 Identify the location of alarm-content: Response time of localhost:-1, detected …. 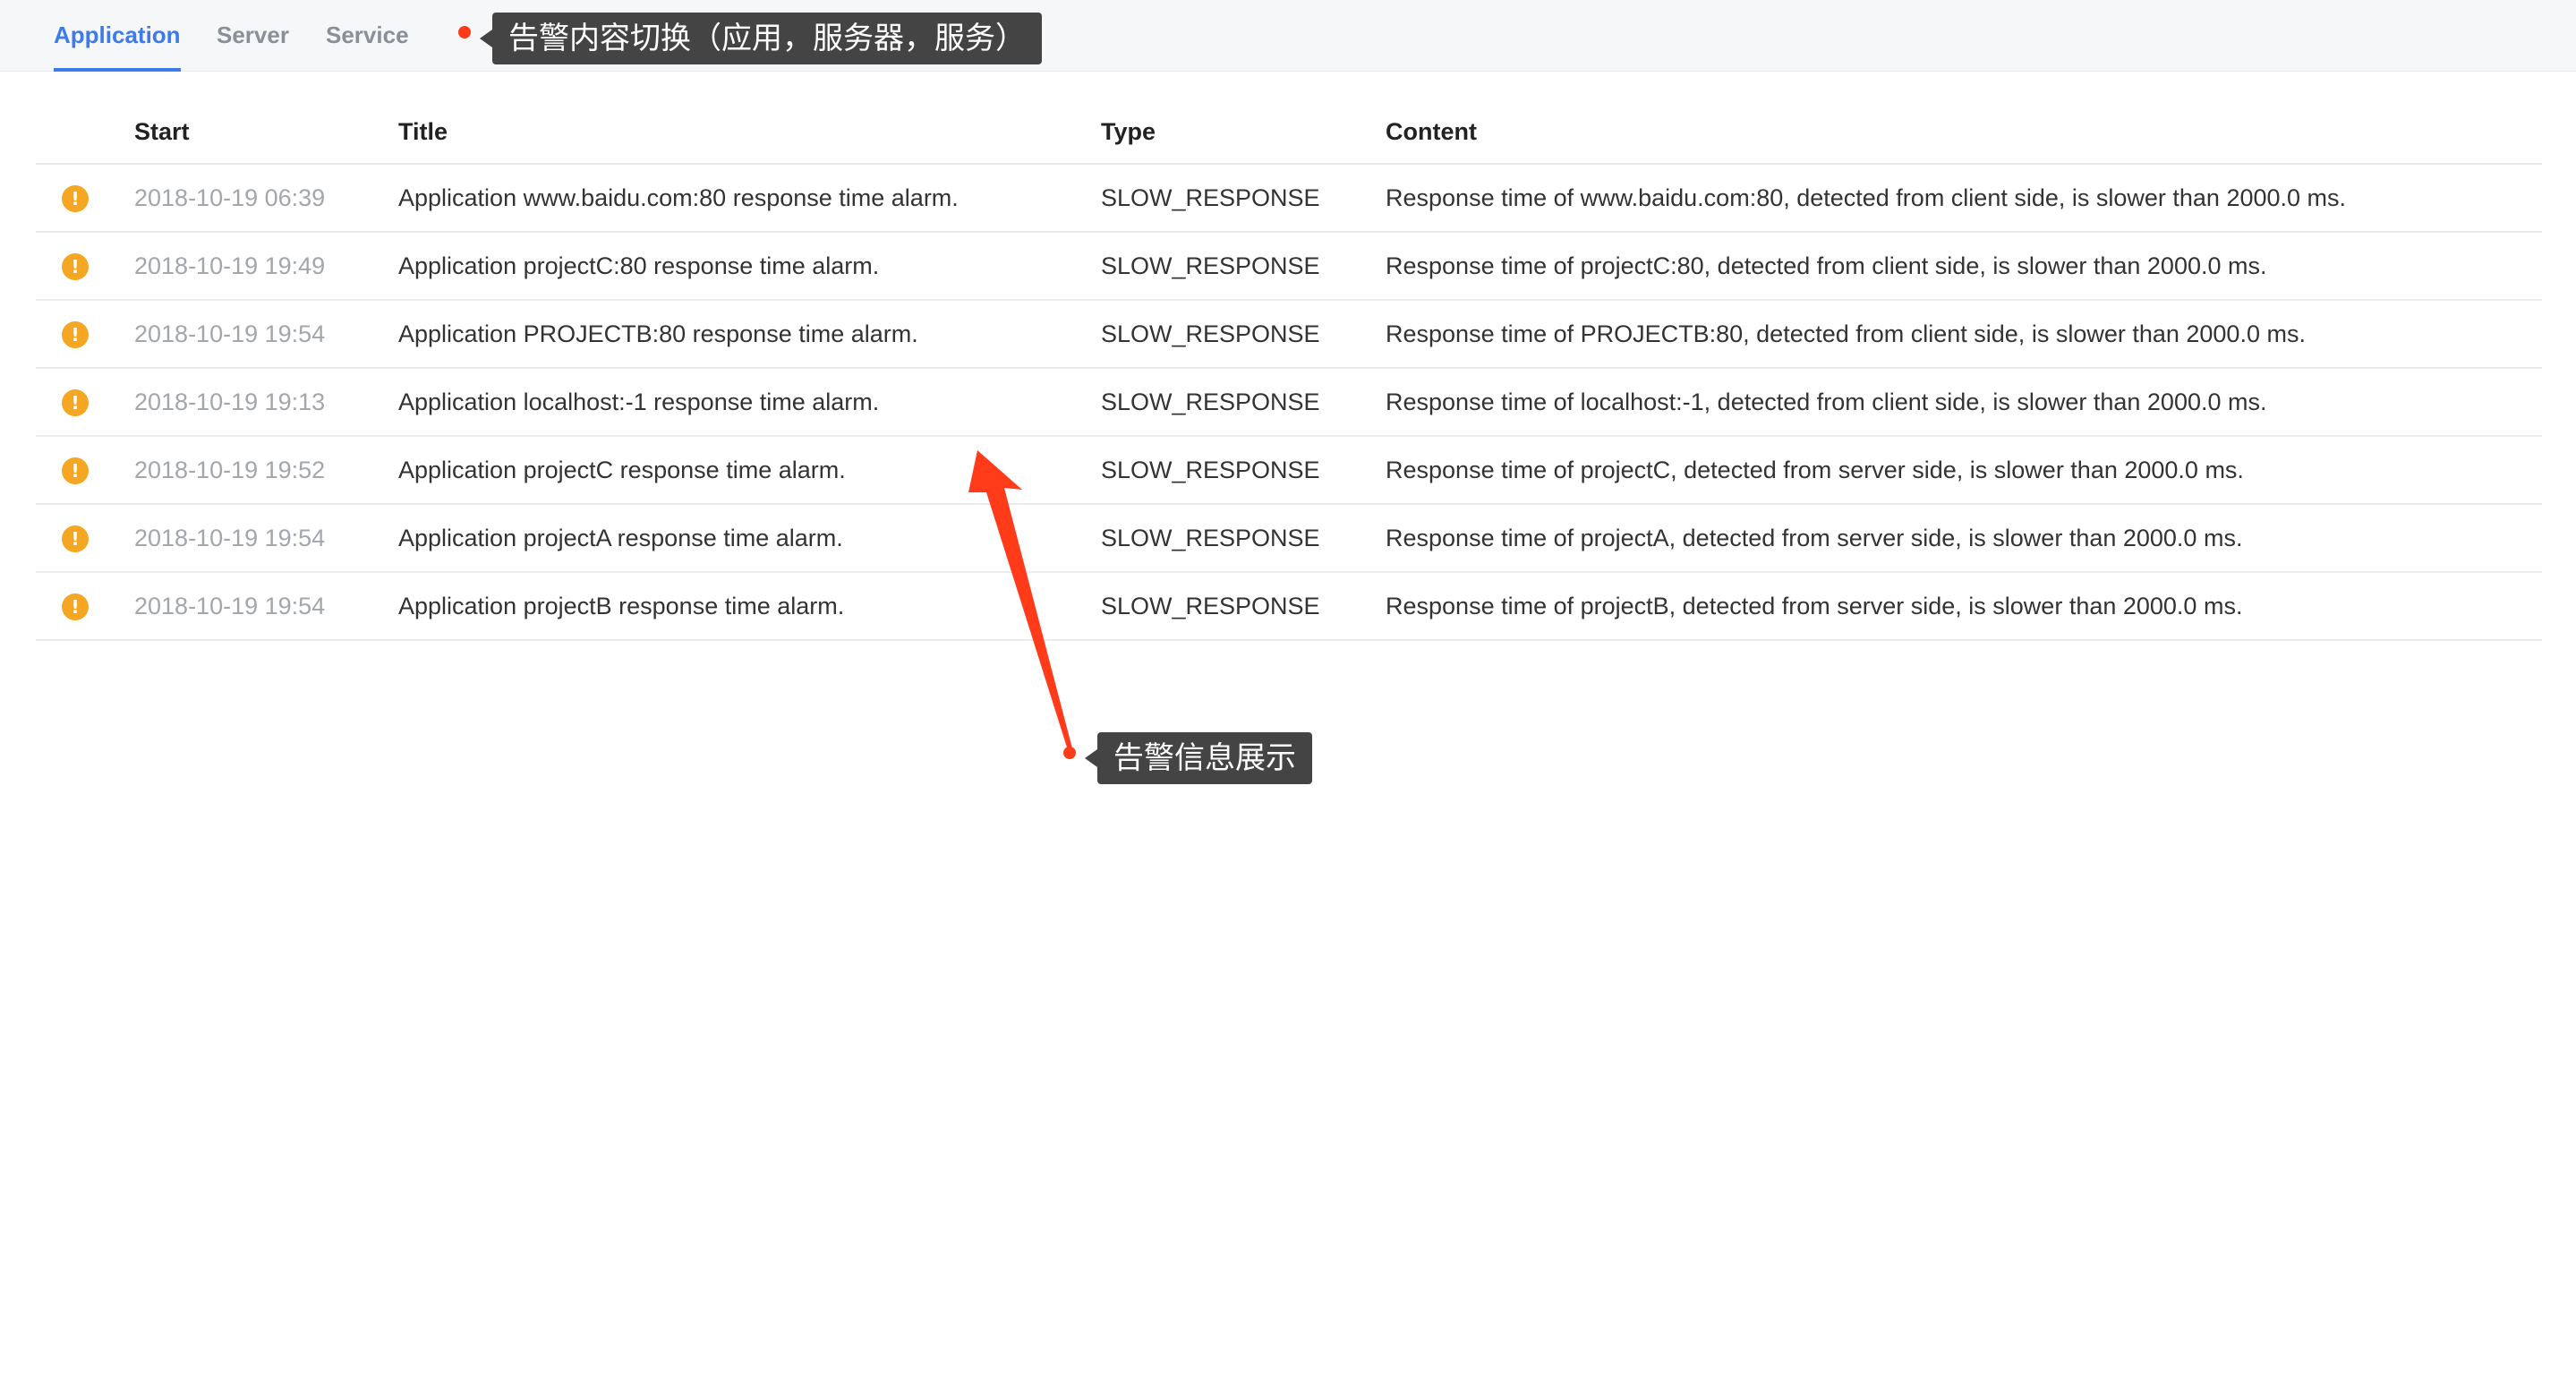
(1826, 402).